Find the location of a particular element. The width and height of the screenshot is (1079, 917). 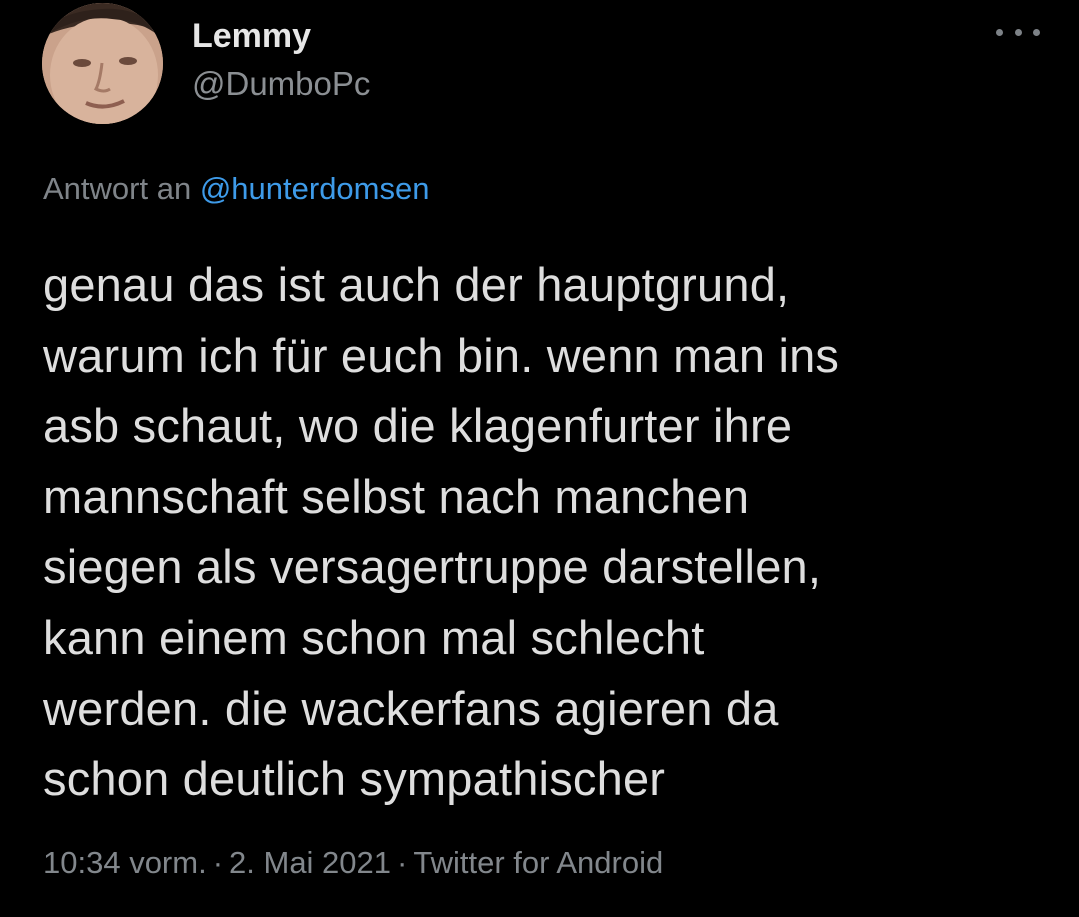

tweet-text-line: warum ich für euch bin. wenn man ins is located at coordinates (441, 355).